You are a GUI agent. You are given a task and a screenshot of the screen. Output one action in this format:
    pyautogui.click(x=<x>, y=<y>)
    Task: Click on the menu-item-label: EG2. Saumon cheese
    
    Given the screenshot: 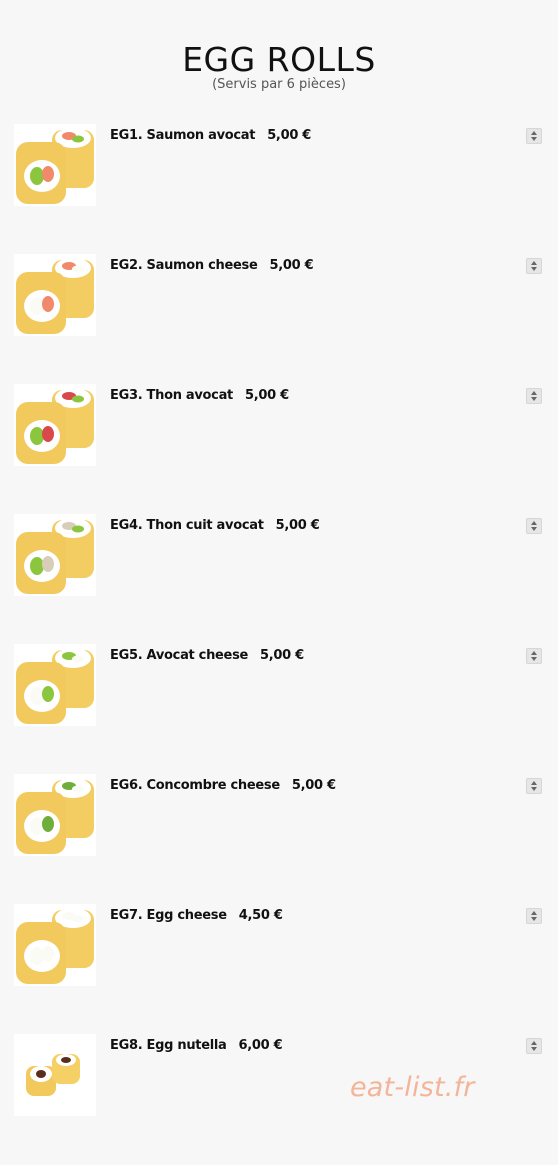 What is the action you would take?
    pyautogui.click(x=184, y=265)
    